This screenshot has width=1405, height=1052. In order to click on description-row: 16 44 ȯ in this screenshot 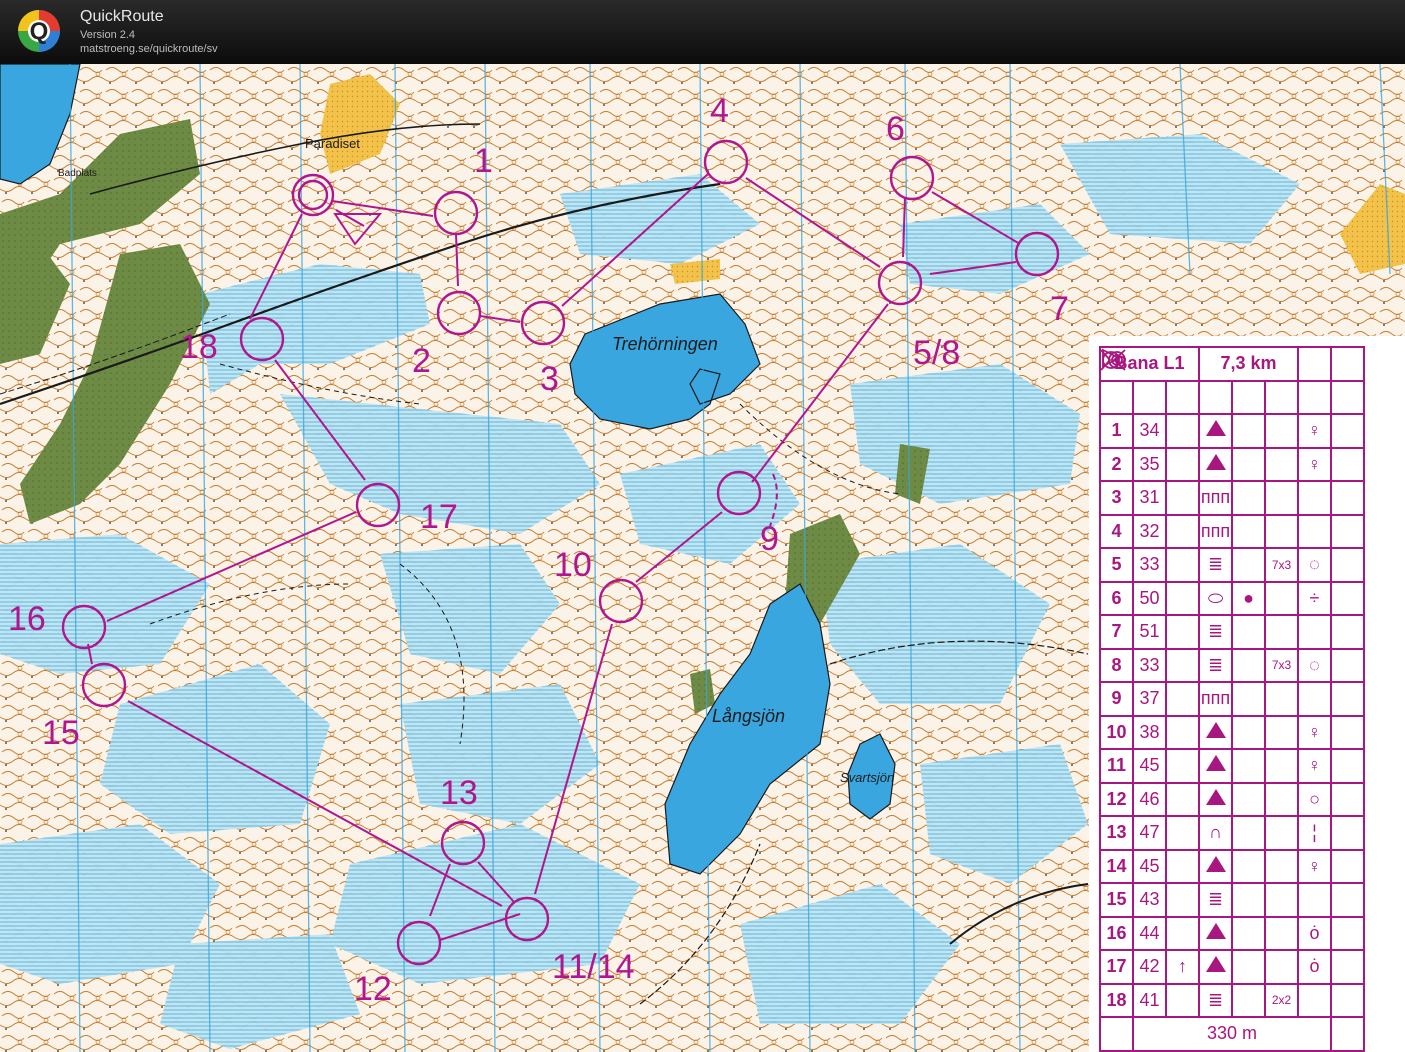, I will do `click(1232, 933)`.